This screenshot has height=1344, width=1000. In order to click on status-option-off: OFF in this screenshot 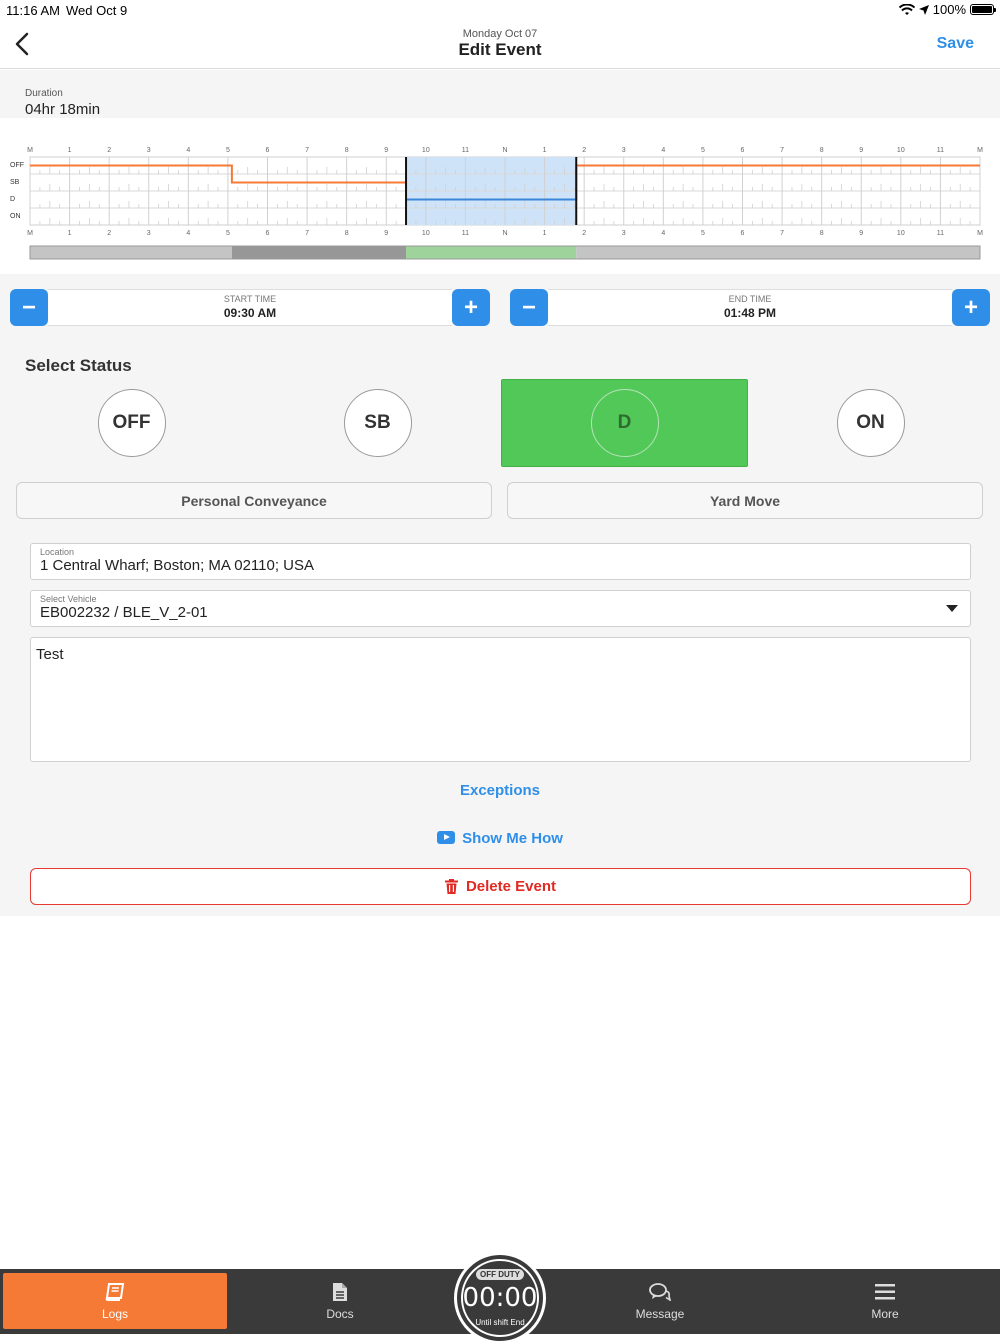, I will do `click(131, 423)`.